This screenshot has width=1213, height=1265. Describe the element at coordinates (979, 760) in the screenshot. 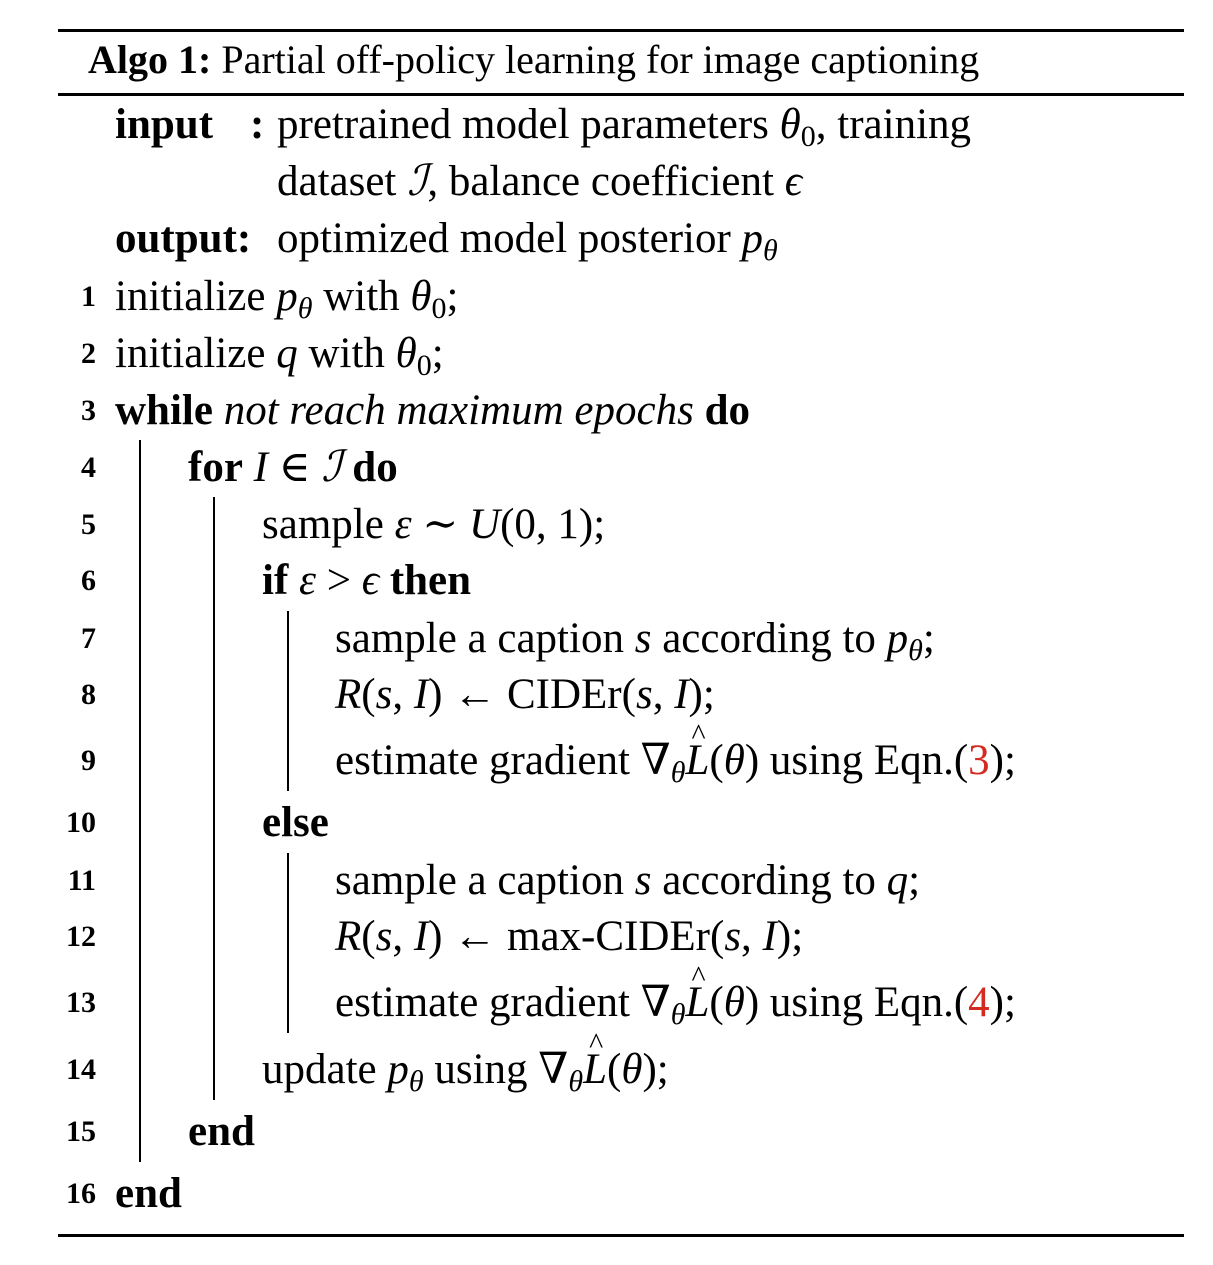

I see `eqn-ref-3: 3` at that location.